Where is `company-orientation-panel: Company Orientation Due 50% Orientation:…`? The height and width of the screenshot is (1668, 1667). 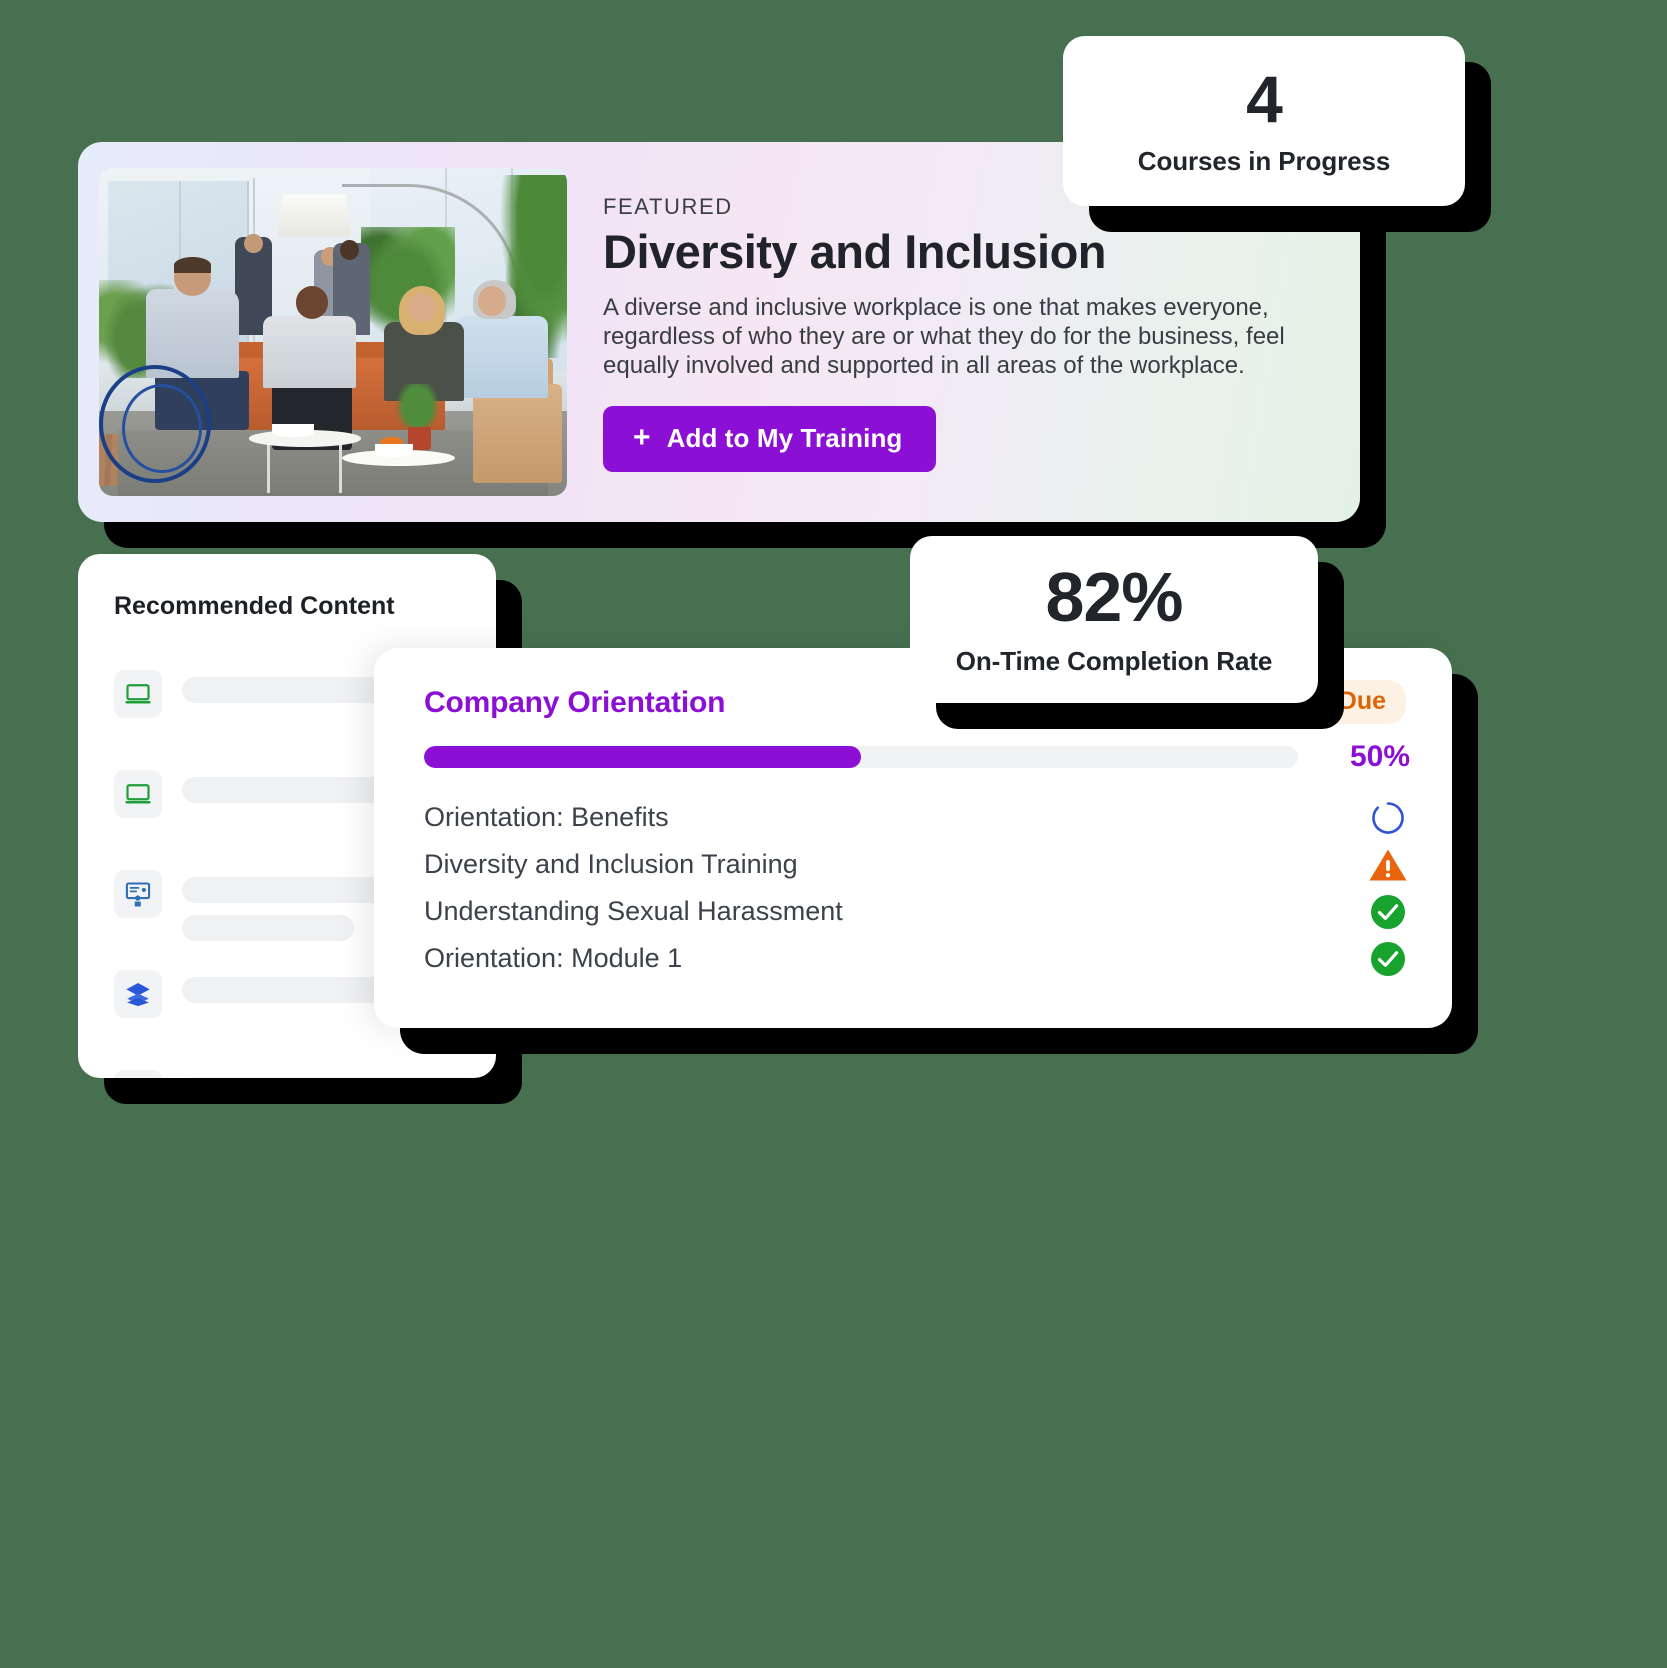
company-orientation-panel: Company Orientation Due 50% Orientation:… is located at coordinates (913, 838).